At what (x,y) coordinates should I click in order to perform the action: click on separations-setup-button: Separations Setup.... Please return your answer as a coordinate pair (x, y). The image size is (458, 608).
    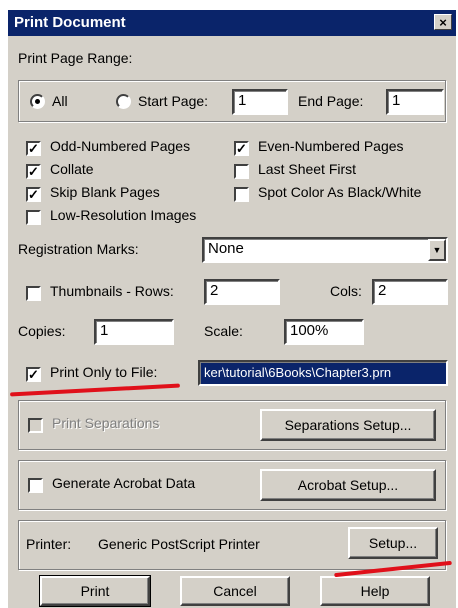
    Looking at the image, I should click on (348, 425).